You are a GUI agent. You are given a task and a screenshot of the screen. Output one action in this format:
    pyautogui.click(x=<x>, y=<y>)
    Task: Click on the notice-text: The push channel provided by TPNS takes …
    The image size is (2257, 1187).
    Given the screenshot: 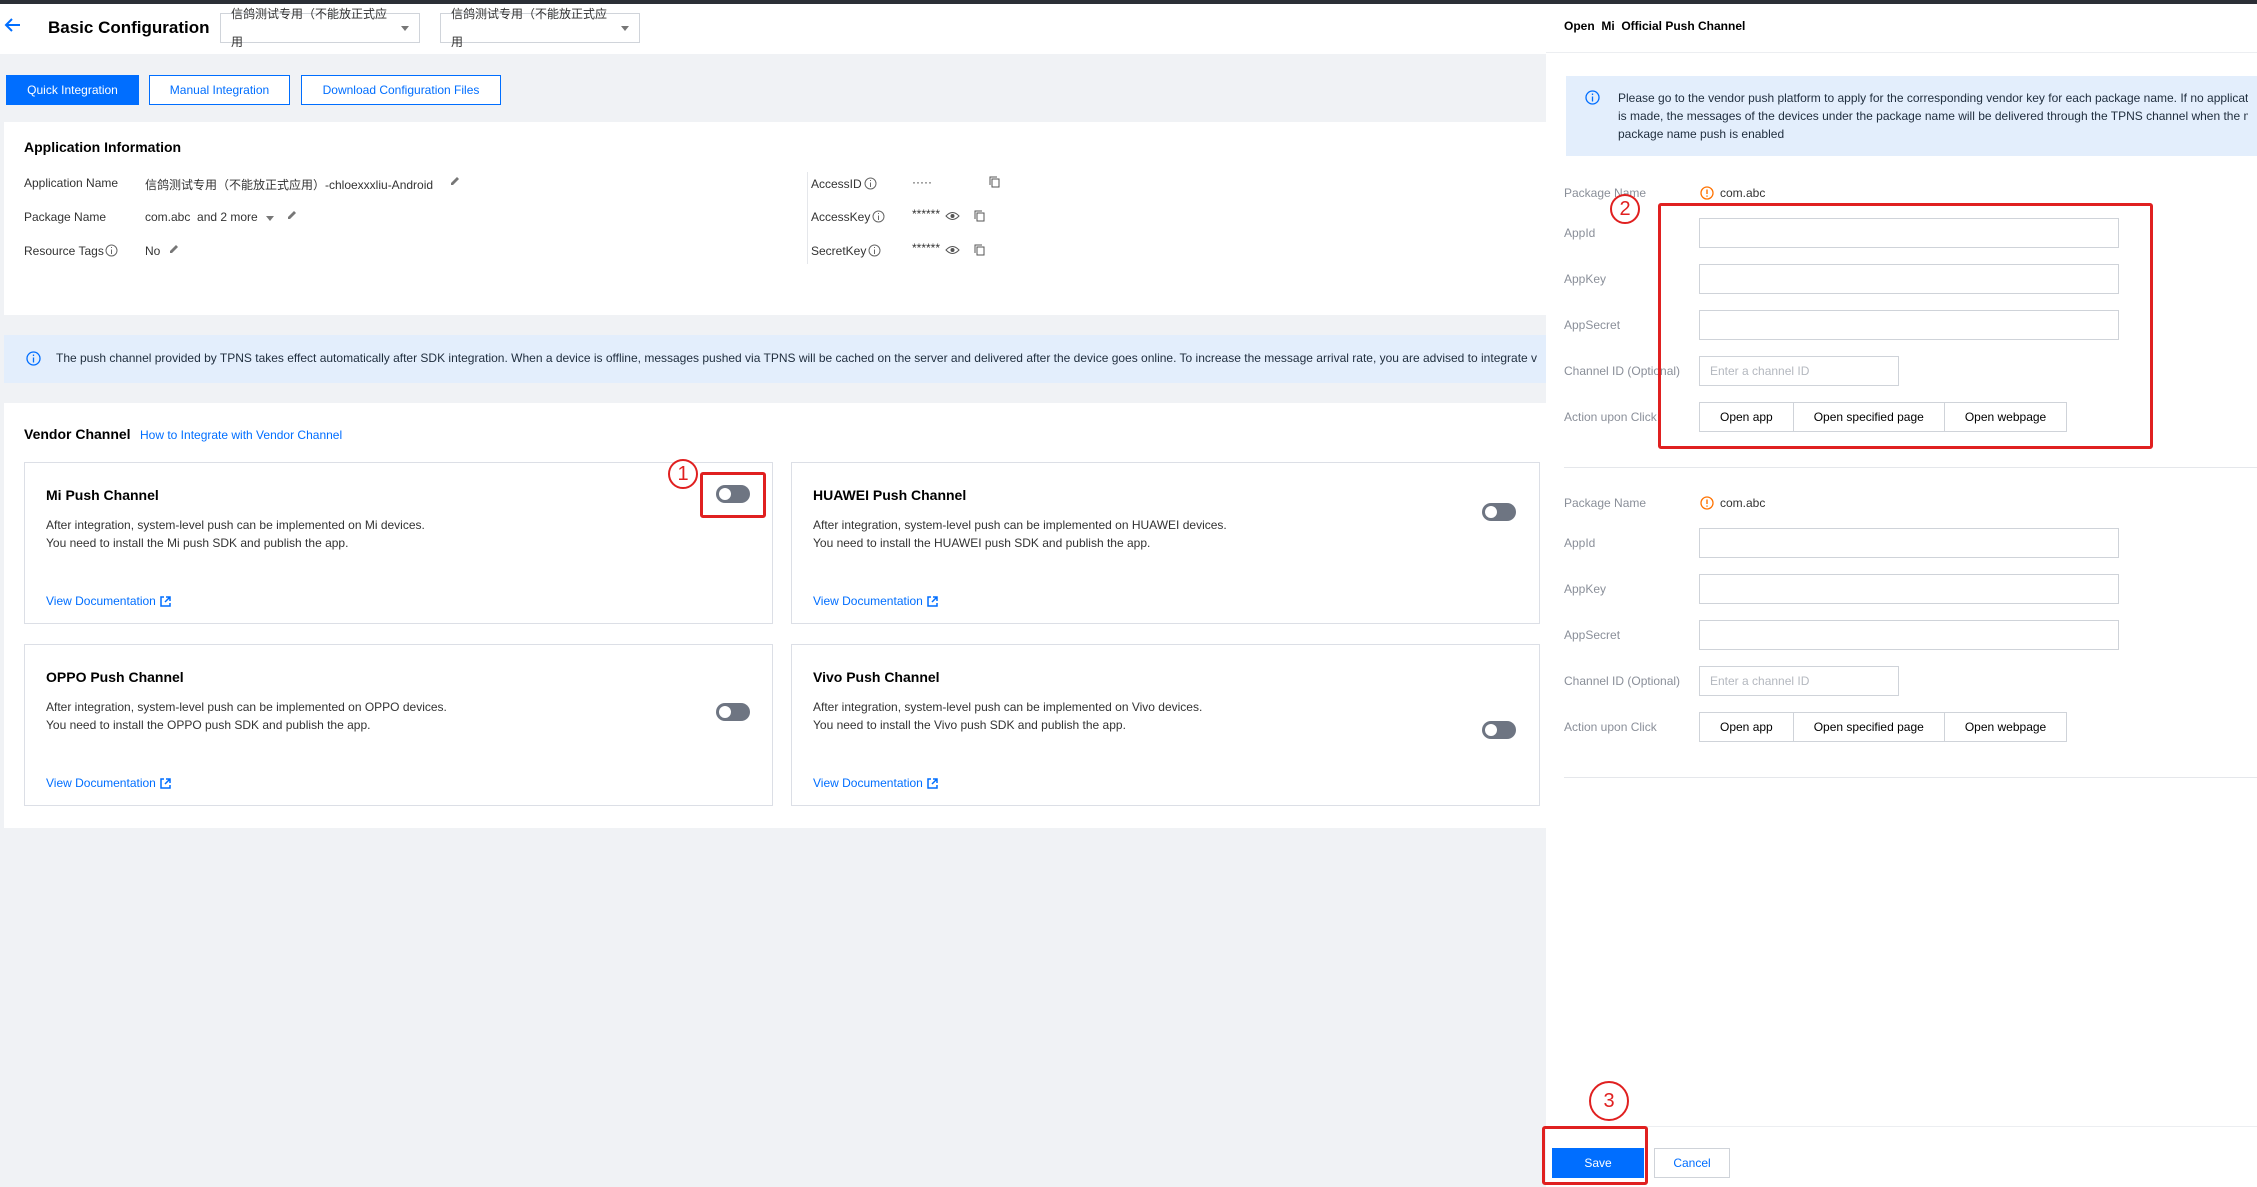 What is the action you would take?
    pyautogui.click(x=797, y=358)
    